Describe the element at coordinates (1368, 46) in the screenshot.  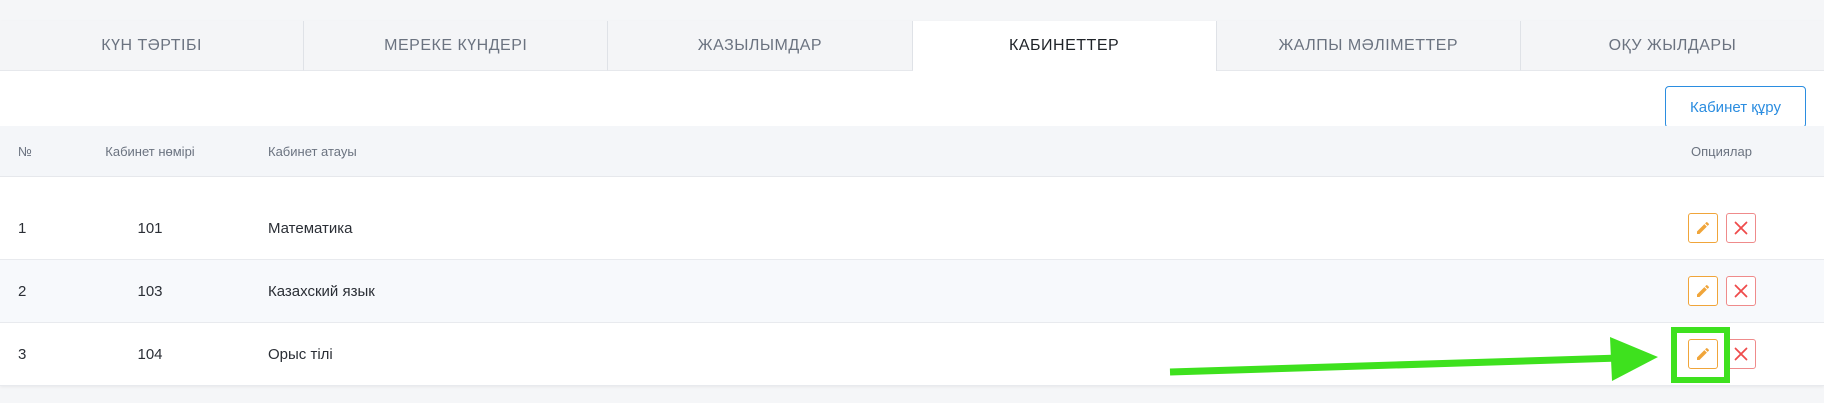
I see `tab-general-info: ЖАЛПЫ МӘЛІМЕТТЕР` at that location.